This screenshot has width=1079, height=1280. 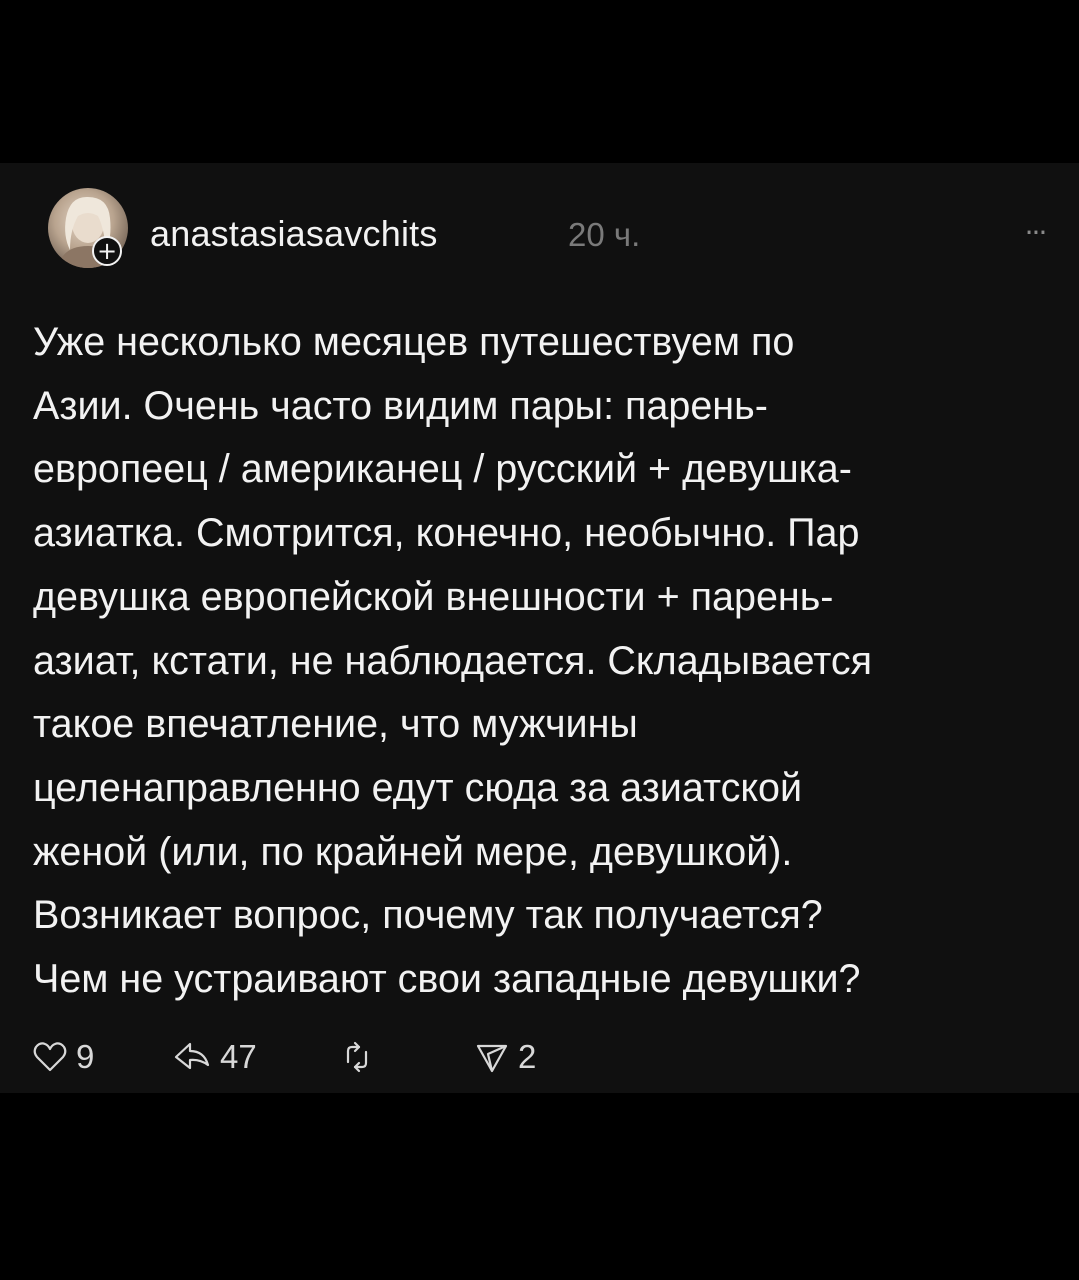 What do you see at coordinates (294, 234) in the screenshot?
I see `username: anastasiasavchits` at bounding box center [294, 234].